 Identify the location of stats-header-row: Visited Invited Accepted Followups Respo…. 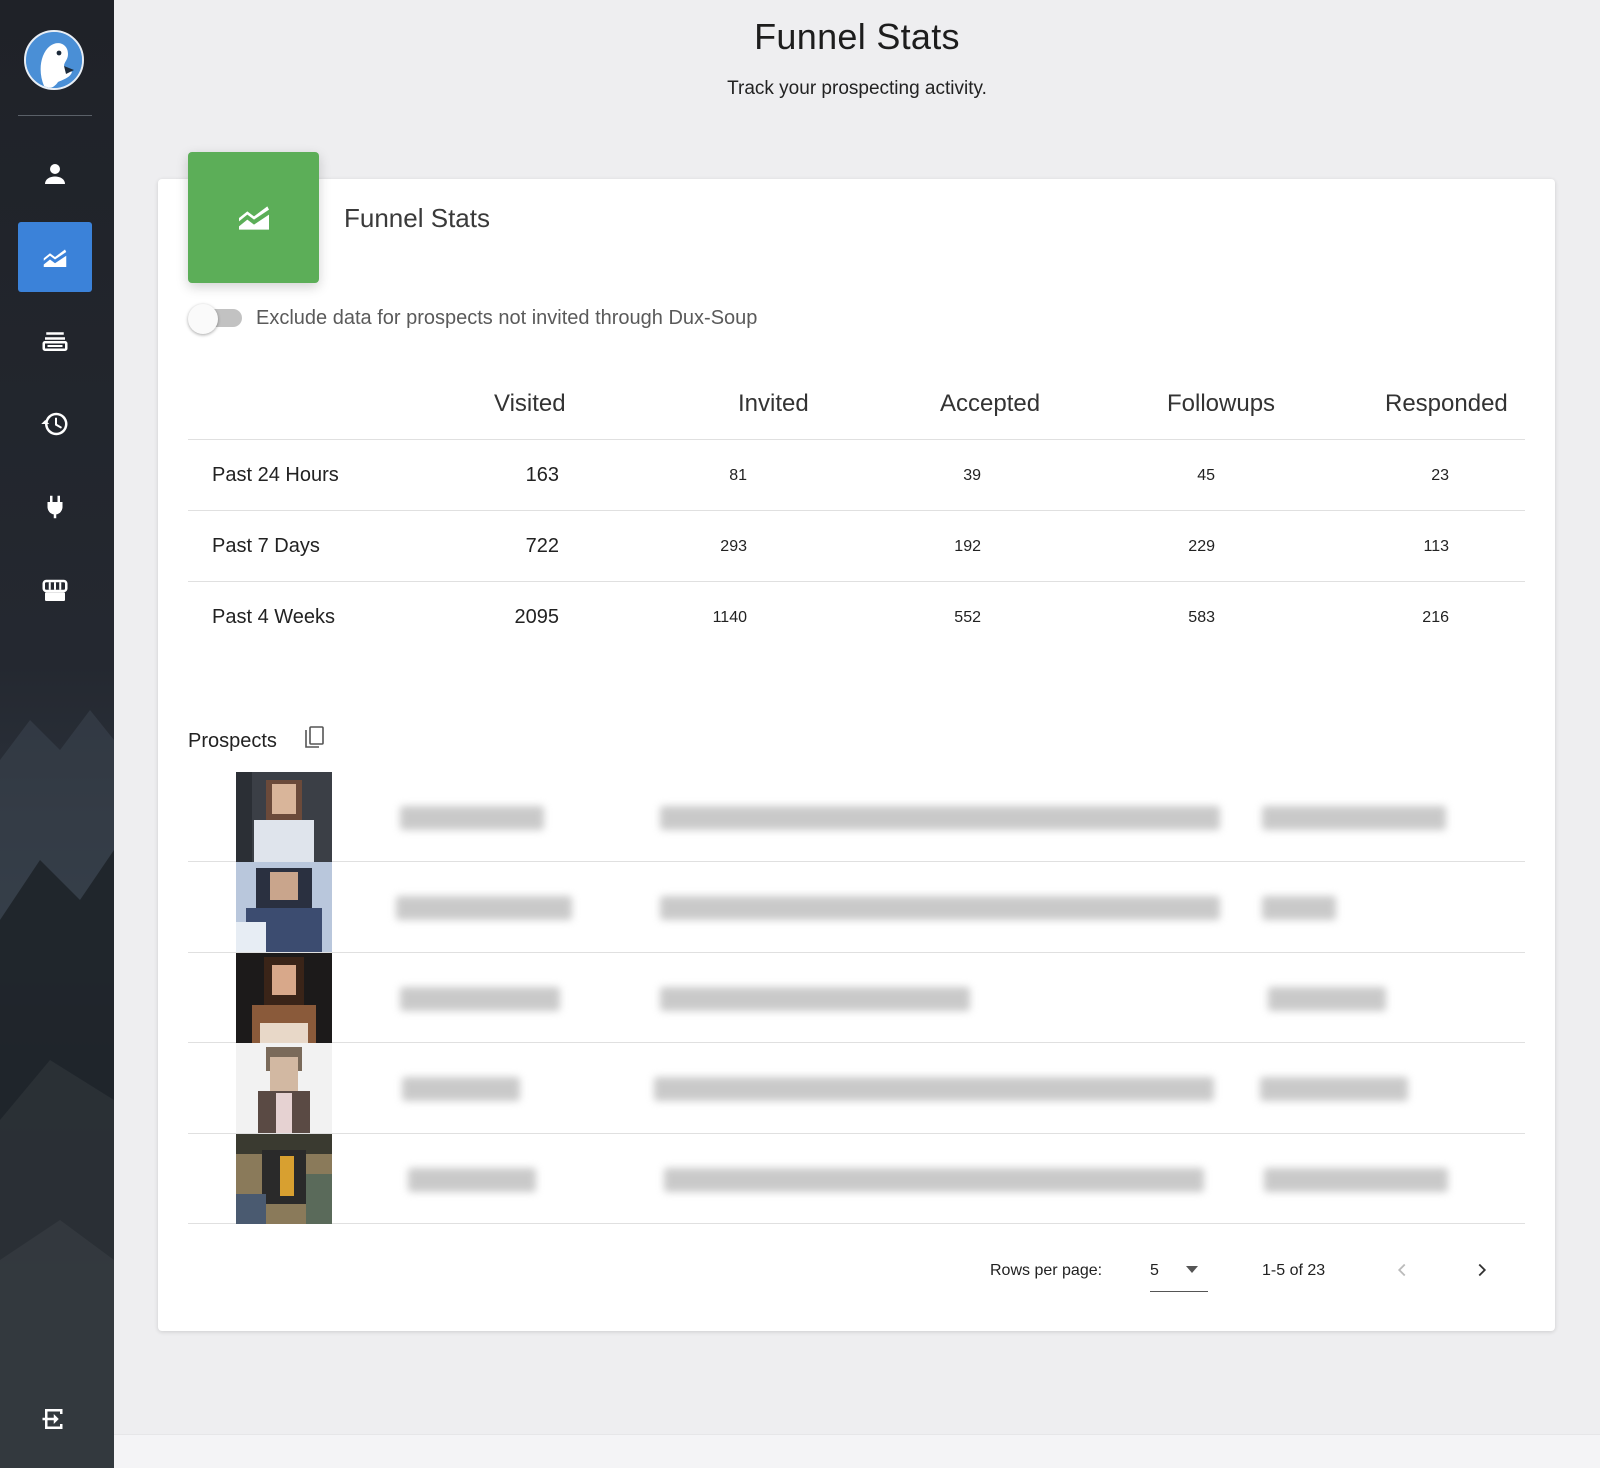
(856, 408).